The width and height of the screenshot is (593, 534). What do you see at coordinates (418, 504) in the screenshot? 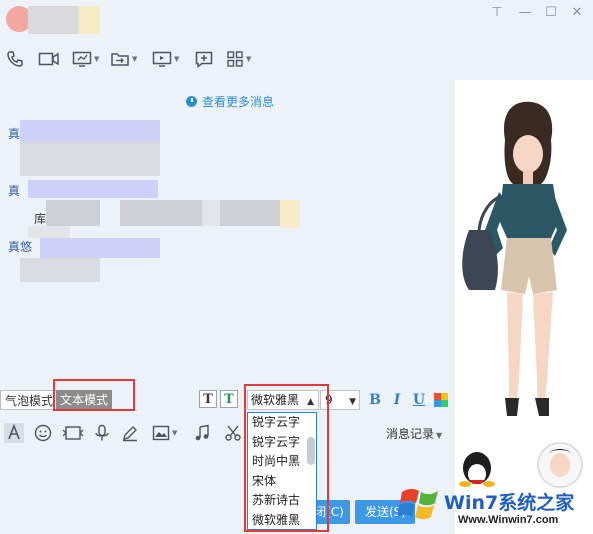
I see `windows-logo-icon` at bounding box center [418, 504].